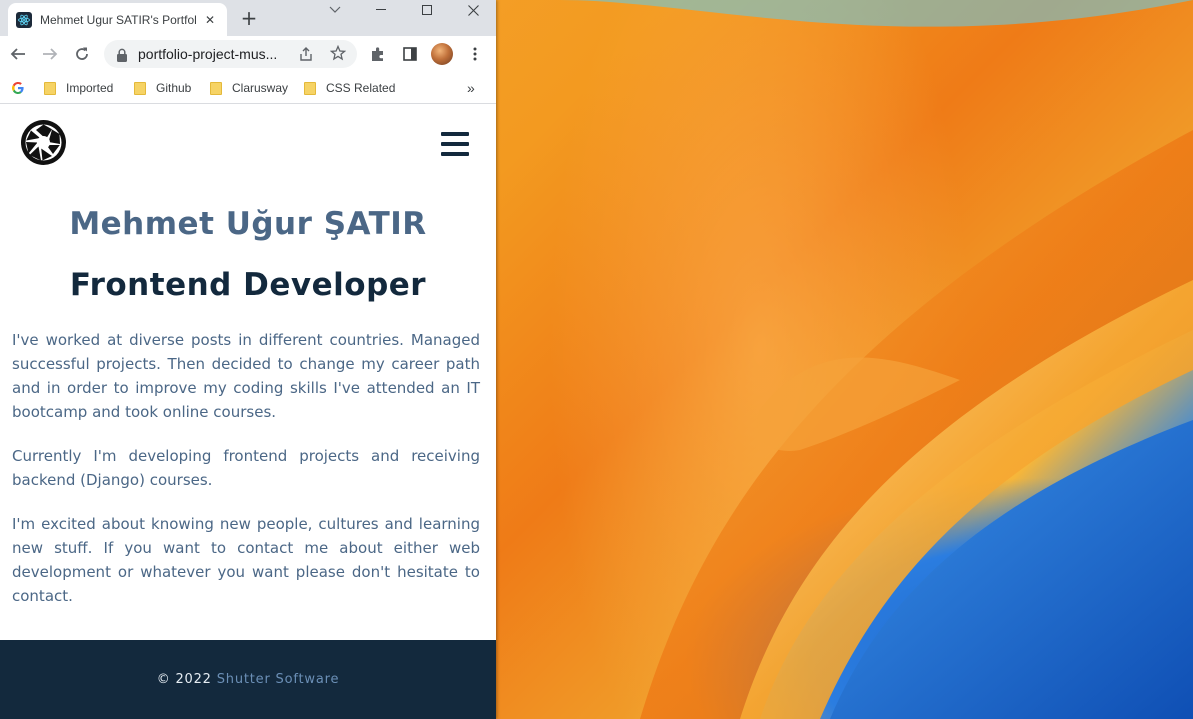 This screenshot has height=719, width=1193. What do you see at coordinates (248, 224) in the screenshot?
I see `profile-name: Mehmet Uğur ŞATIR` at bounding box center [248, 224].